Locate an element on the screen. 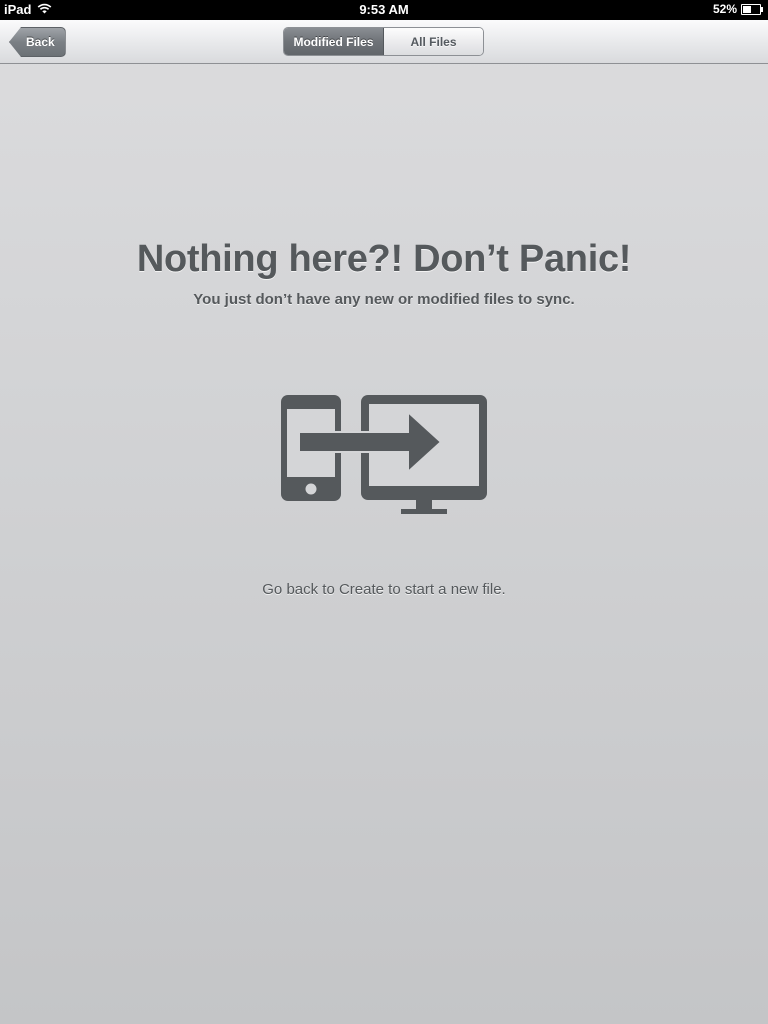 The width and height of the screenshot is (768, 1024). phone-to-desktop-sync-icon is located at coordinates (384, 455).